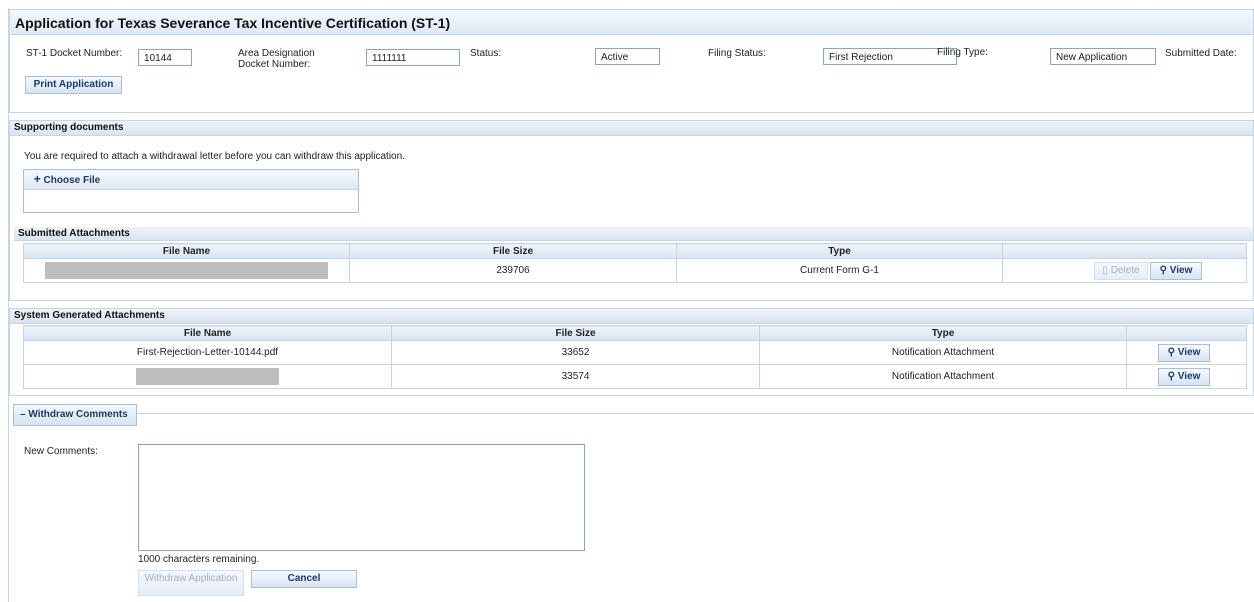 This screenshot has width=1254, height=602. I want to click on withdraw-fieldset-border, so click(695, 413).